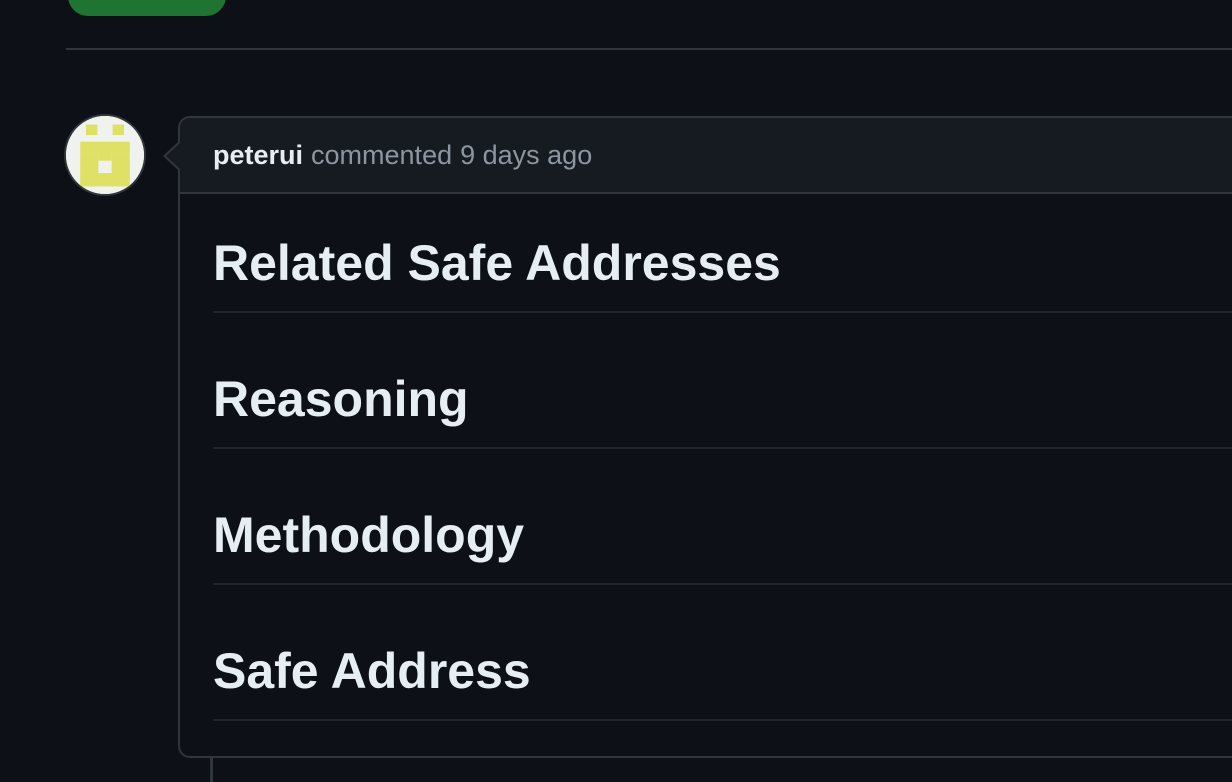 The height and width of the screenshot is (782, 1232). I want to click on section-divider, so click(649, 49).